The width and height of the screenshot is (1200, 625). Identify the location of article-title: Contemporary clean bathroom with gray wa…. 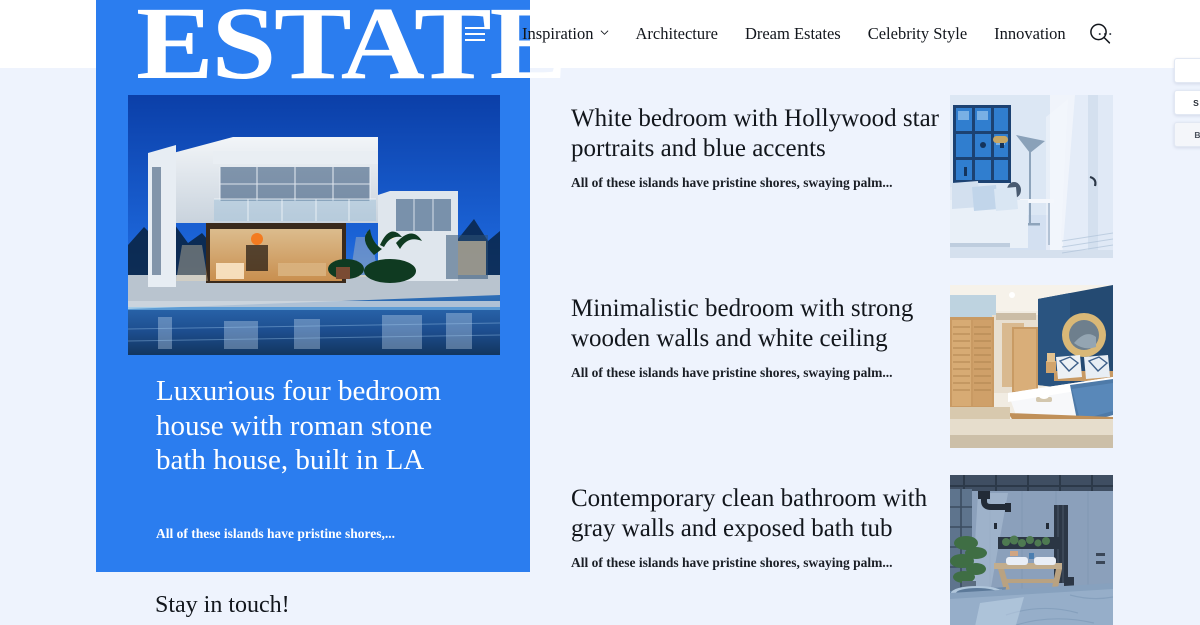
(756, 514).